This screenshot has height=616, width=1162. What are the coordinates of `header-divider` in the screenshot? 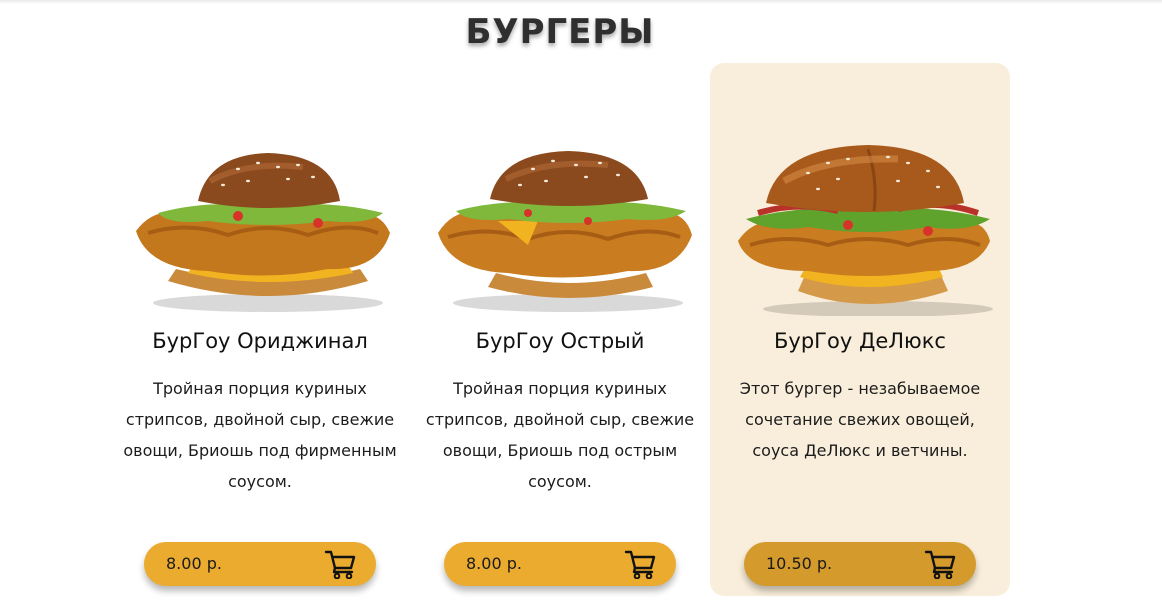 It's located at (581, 2).